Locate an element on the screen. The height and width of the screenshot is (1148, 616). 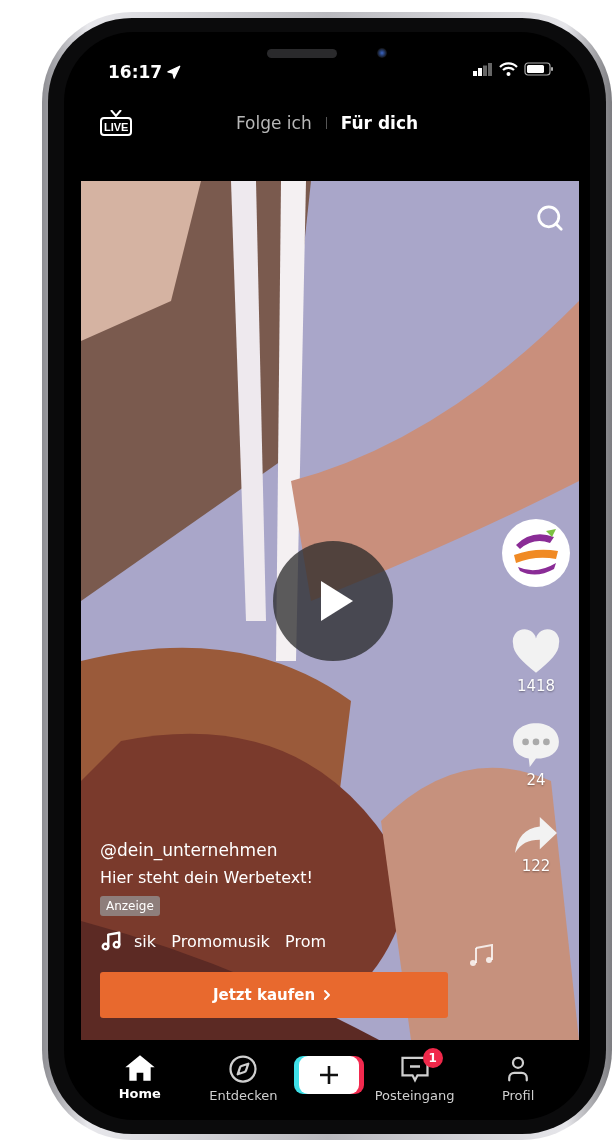
comment-button is located at coordinates (536, 745).